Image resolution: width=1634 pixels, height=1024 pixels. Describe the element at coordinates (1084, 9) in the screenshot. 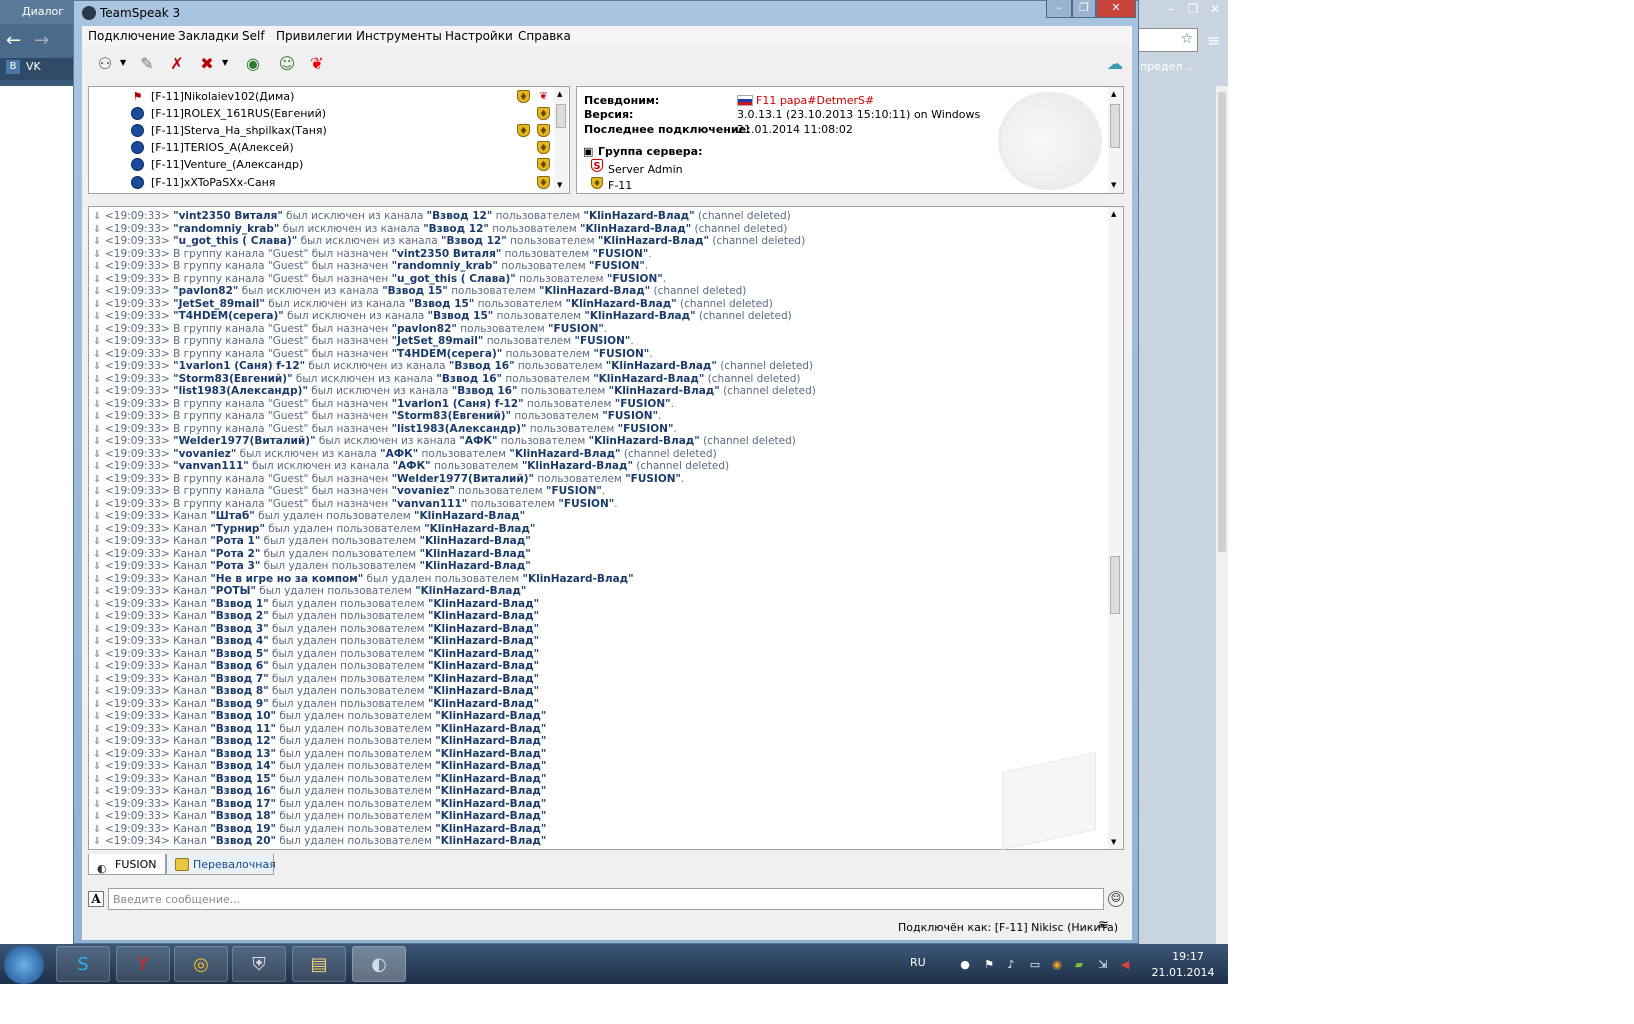

I see `maximize-button: ❐` at that location.